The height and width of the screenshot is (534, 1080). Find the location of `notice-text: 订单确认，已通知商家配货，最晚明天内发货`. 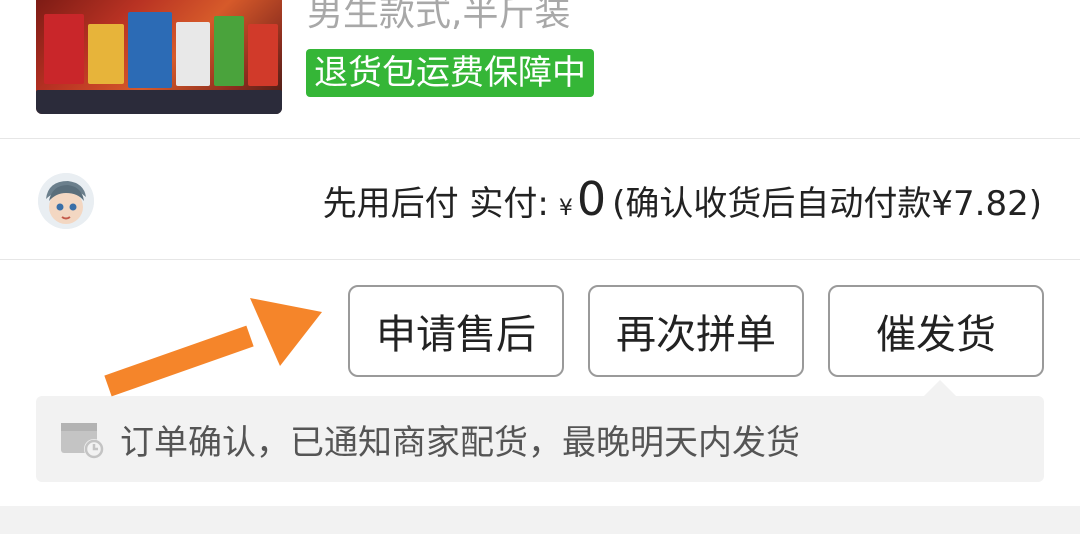

notice-text: 订单确认，已通知商家配货，最晚明天内发货 is located at coordinates (460, 442).